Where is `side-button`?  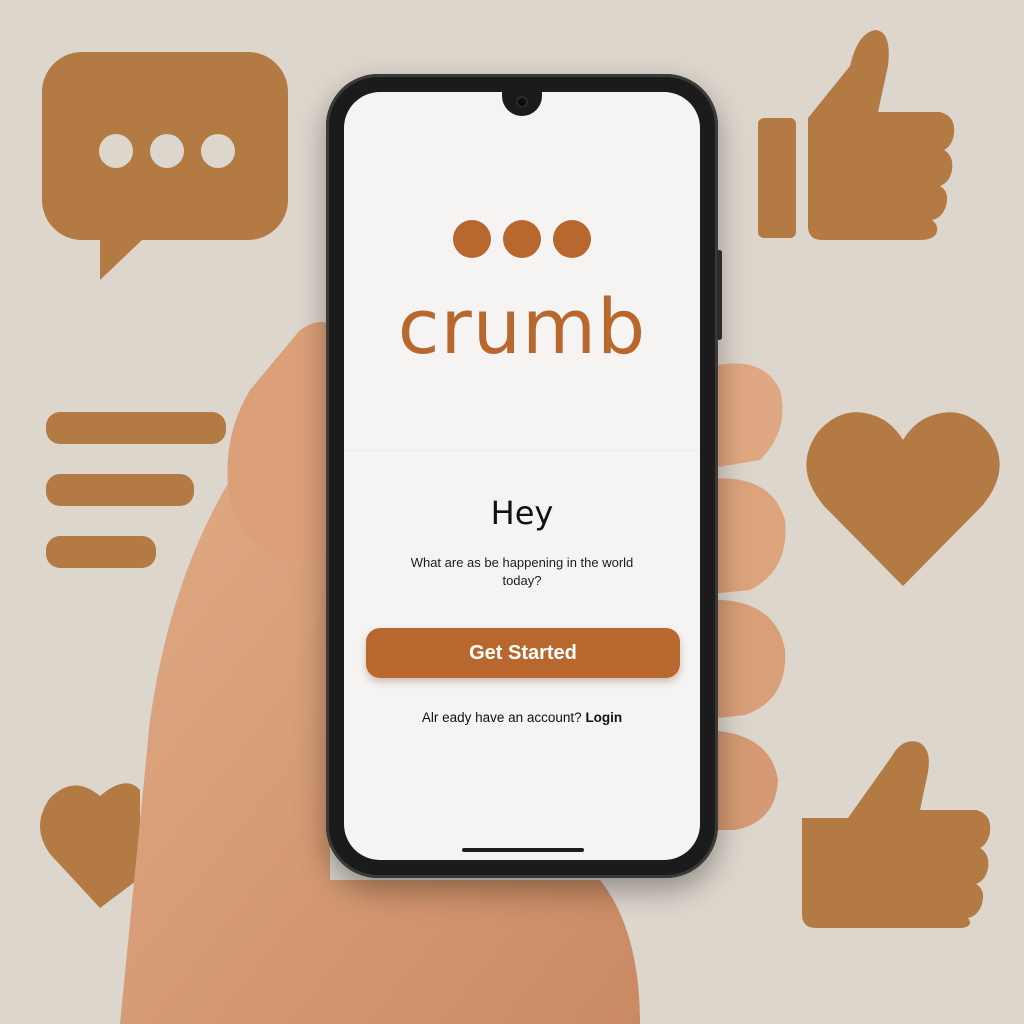 side-button is located at coordinates (719, 295).